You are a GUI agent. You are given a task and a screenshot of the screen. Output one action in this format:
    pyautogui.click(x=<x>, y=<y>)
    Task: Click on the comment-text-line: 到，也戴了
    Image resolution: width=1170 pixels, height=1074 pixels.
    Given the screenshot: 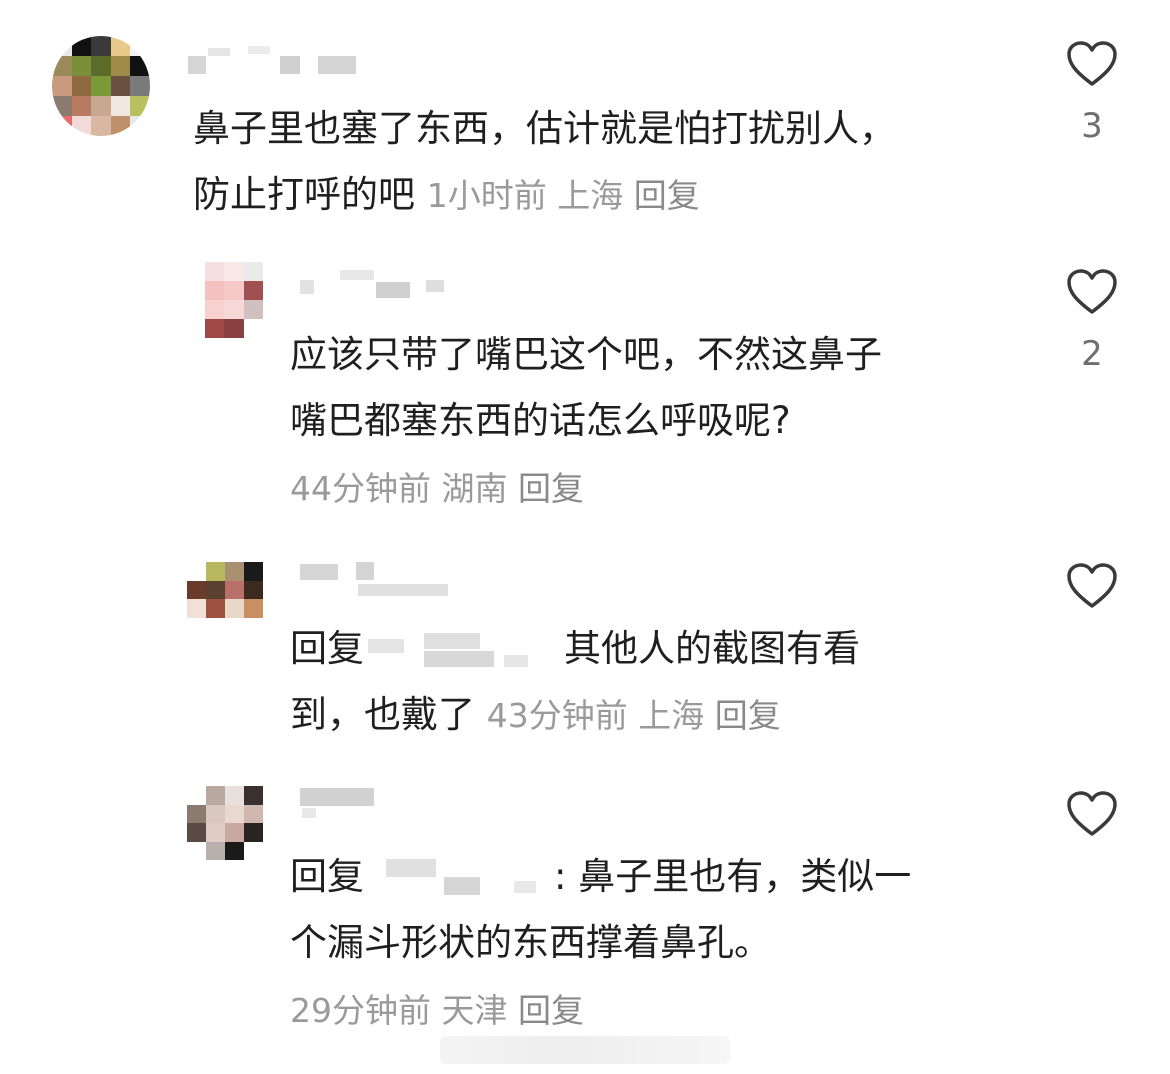 What is the action you would take?
    pyautogui.click(x=382, y=714)
    